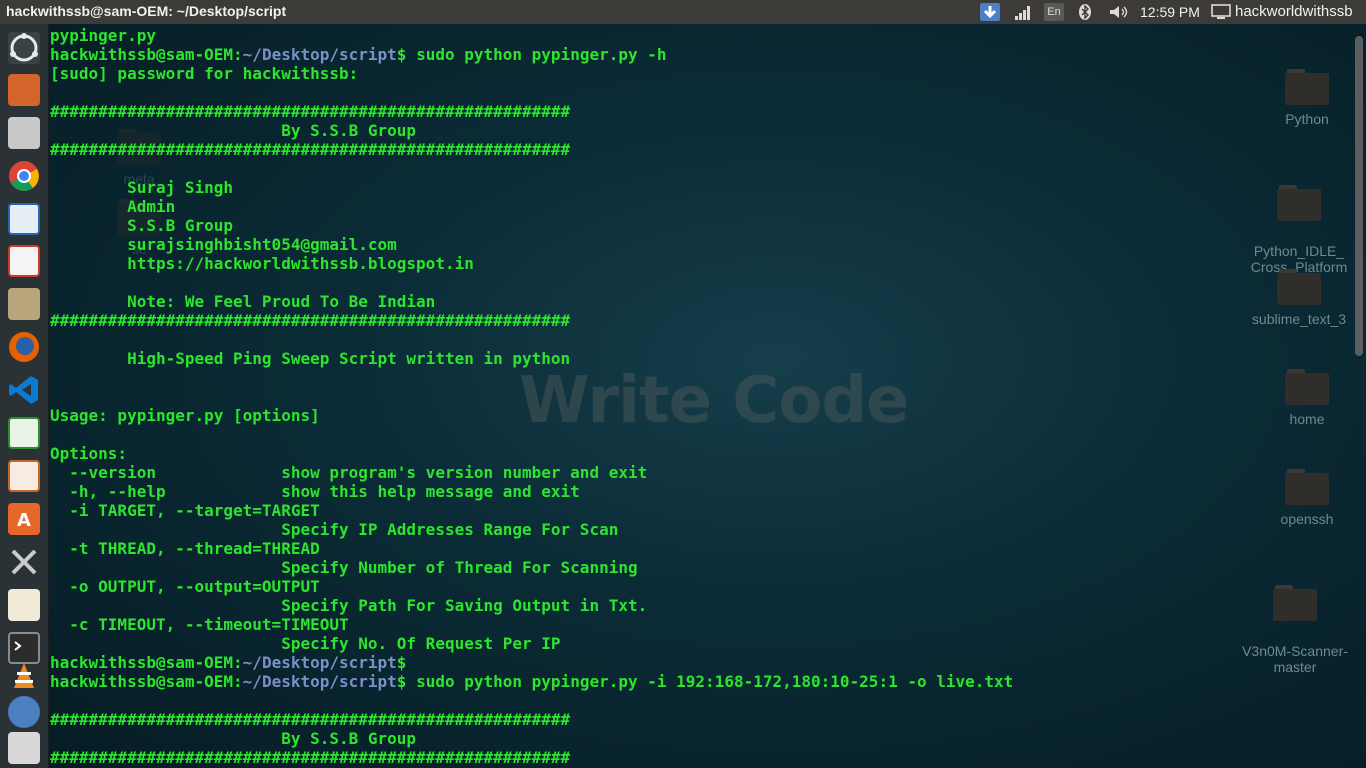 The width and height of the screenshot is (1366, 768). I want to click on impress-icon, so click(24, 476).